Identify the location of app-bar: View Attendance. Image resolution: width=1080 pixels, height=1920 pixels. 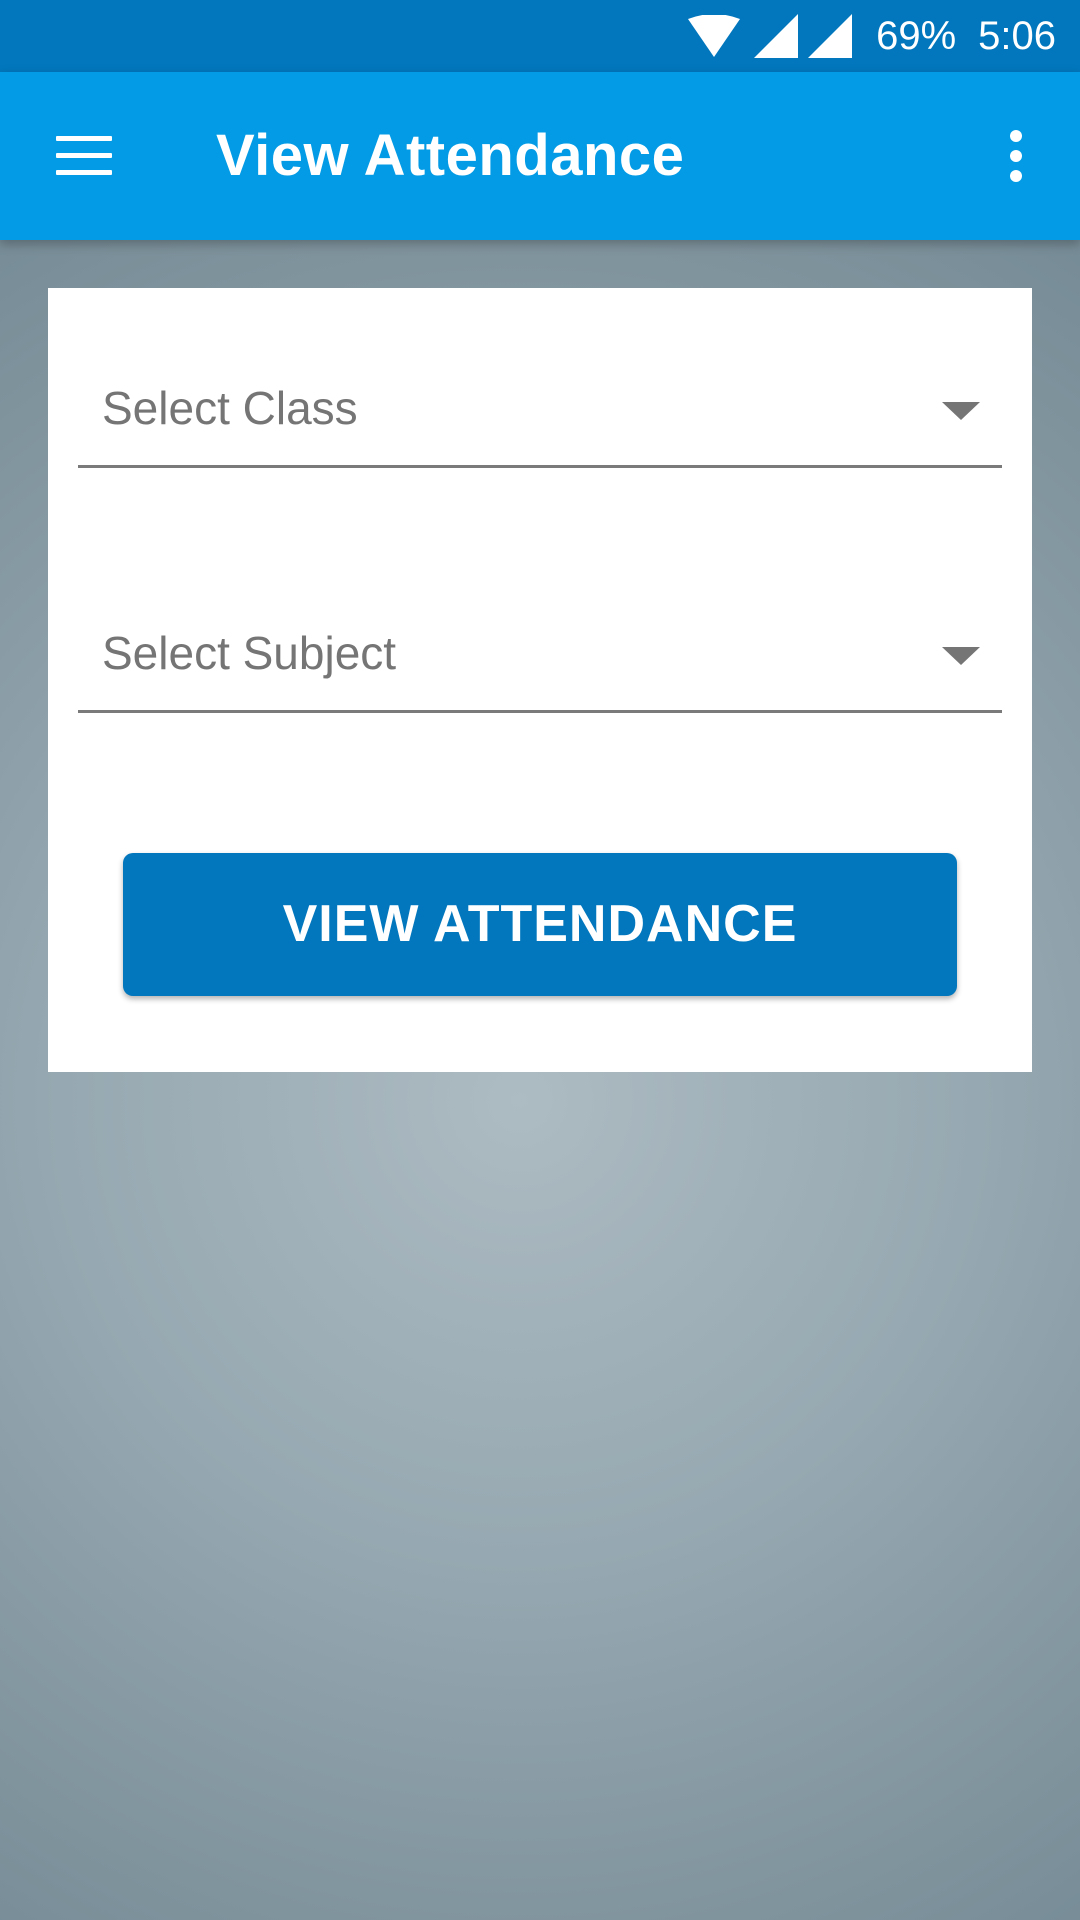
(540, 156).